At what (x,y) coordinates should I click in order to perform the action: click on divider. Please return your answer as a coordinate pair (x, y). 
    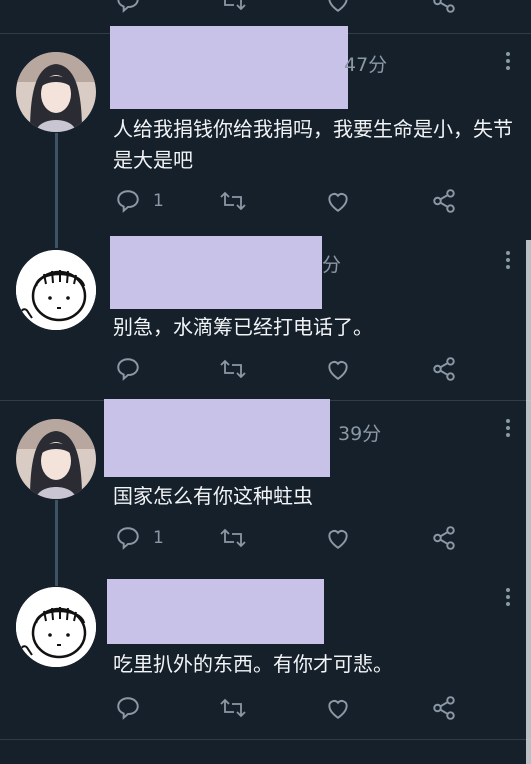
    Looking at the image, I should click on (265, 739).